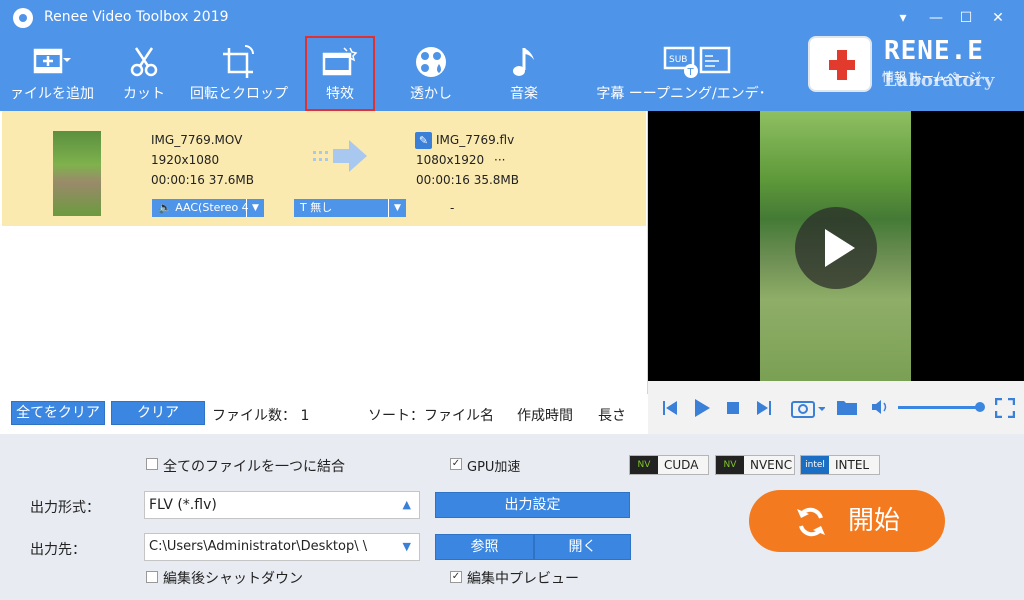 This screenshot has width=1024, height=600. Describe the element at coordinates (258, 546) in the screenshot. I see `output-destination-value: C:\Users\Administrator\Desktop\ \` at that location.